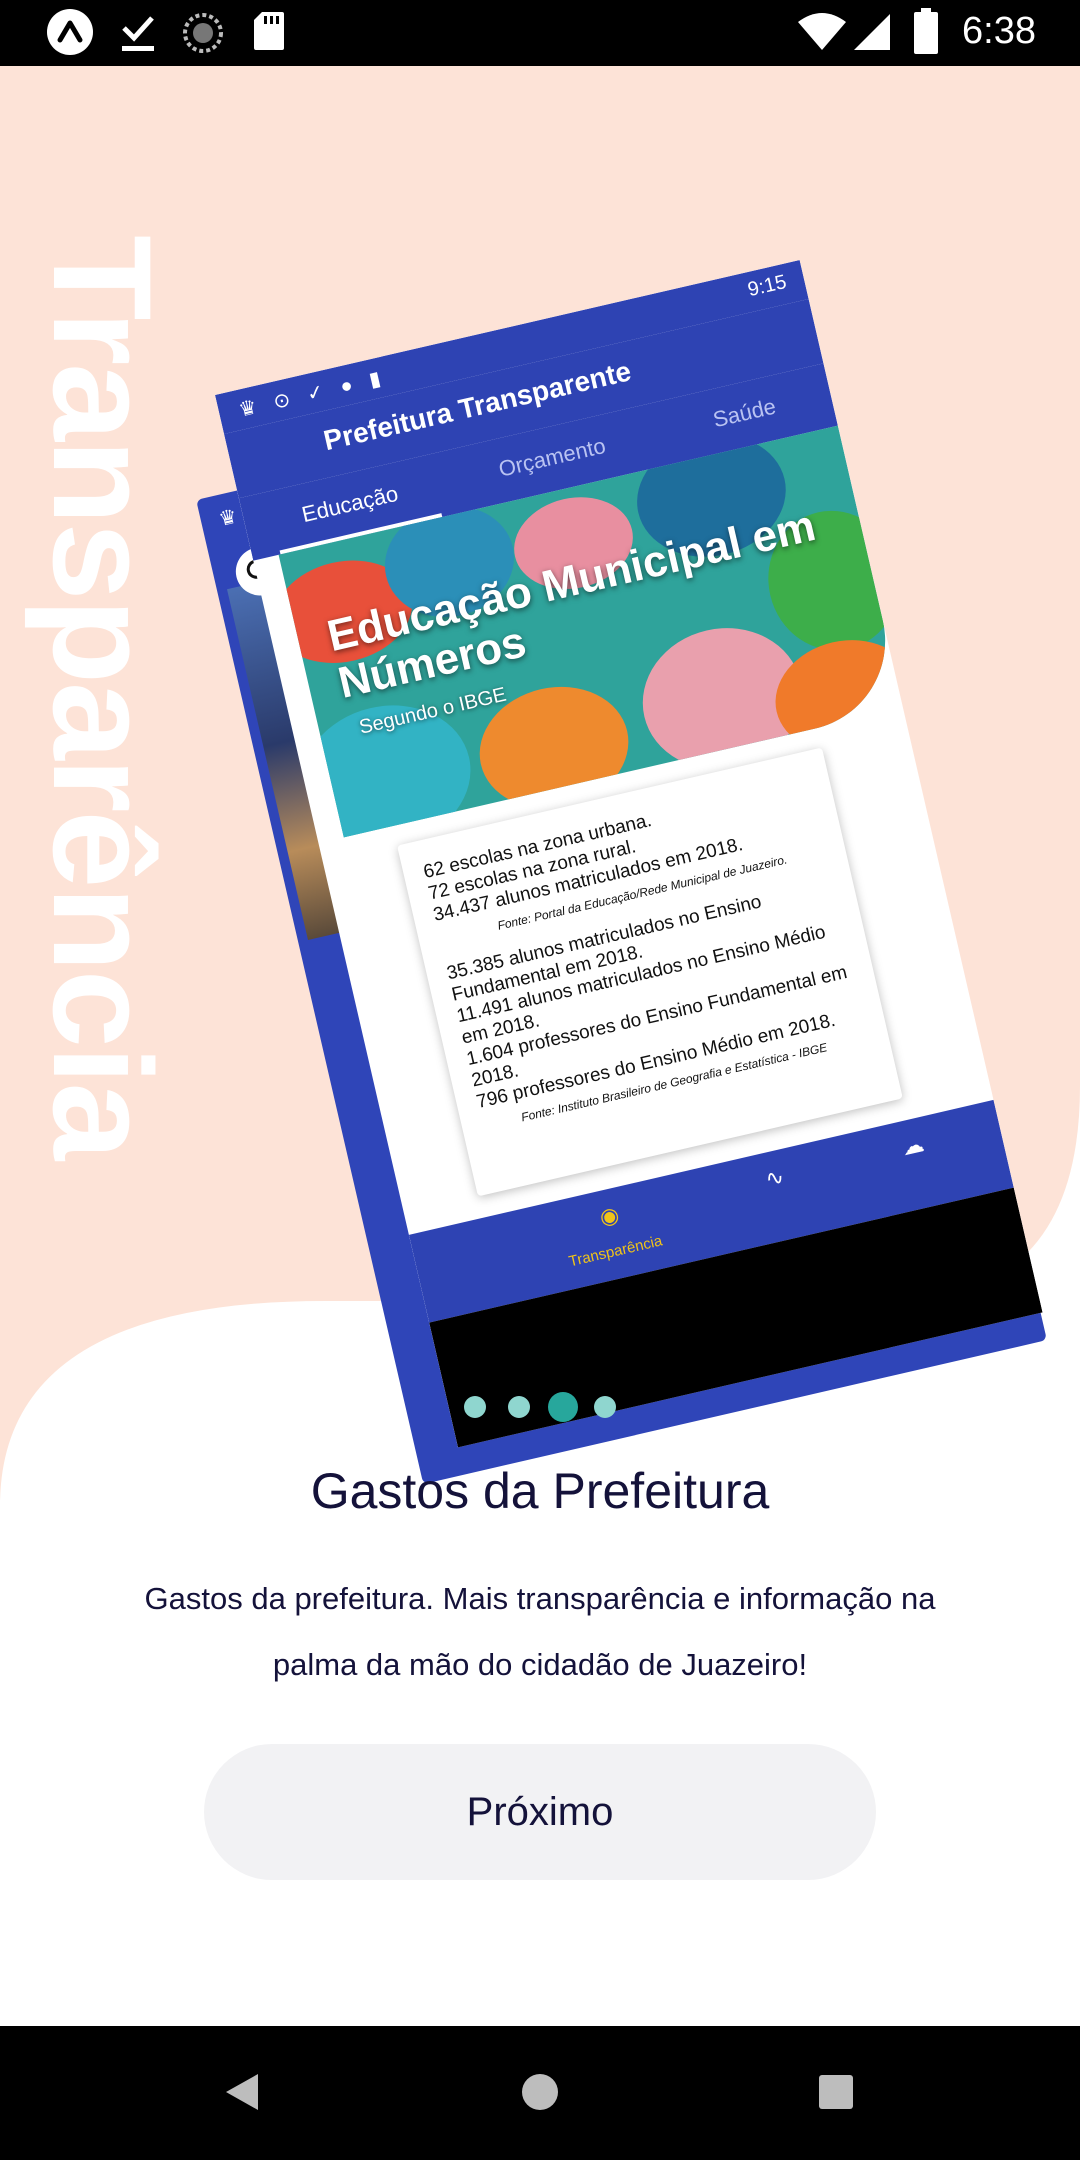  What do you see at coordinates (350, 504) in the screenshot?
I see `mockup-tab-educacao: Educação` at bounding box center [350, 504].